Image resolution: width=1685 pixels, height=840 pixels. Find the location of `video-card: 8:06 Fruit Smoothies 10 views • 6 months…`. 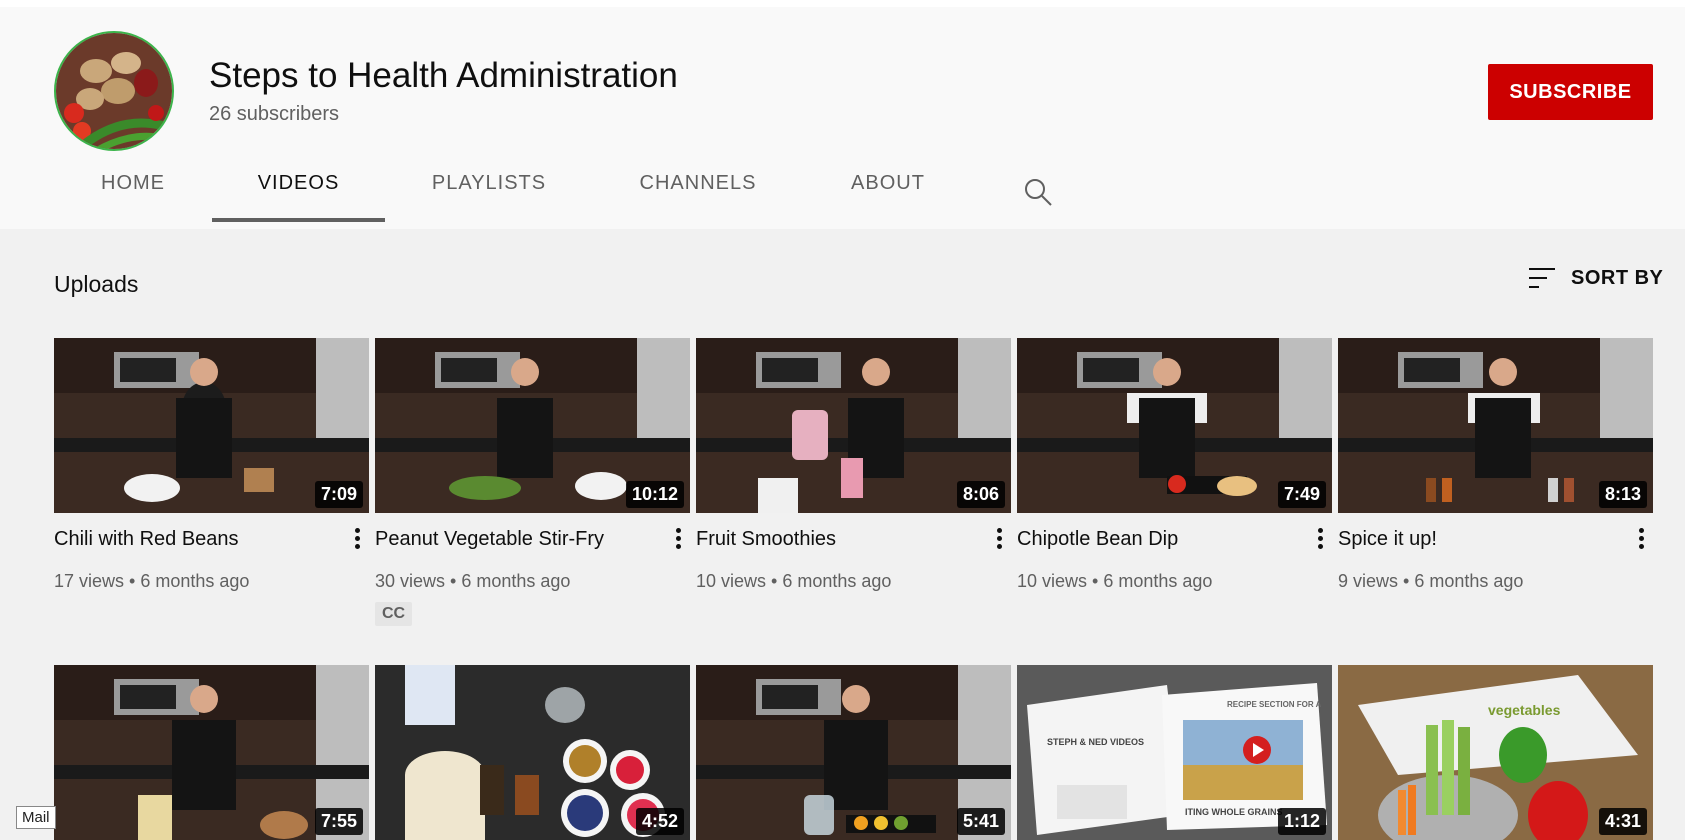

video-card: 8:06 Fruit Smoothies 10 views • 6 months… is located at coordinates (853, 464).